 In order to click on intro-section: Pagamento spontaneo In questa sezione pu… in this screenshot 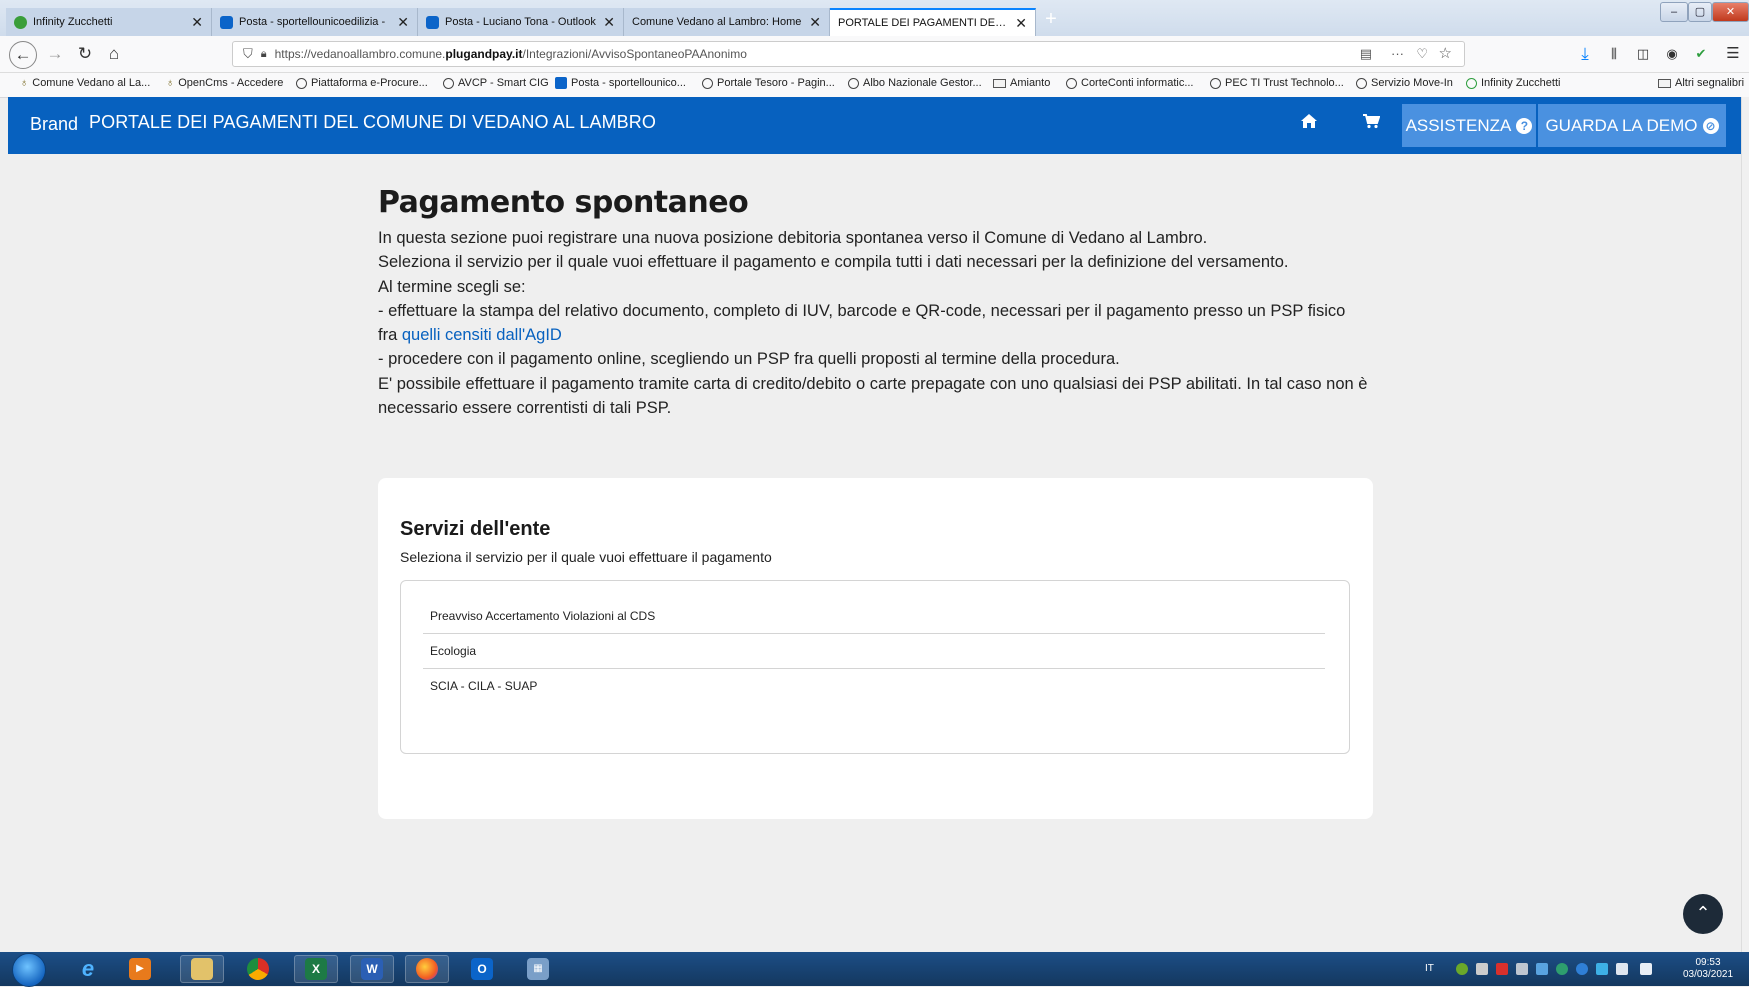, I will do `click(873, 302)`.